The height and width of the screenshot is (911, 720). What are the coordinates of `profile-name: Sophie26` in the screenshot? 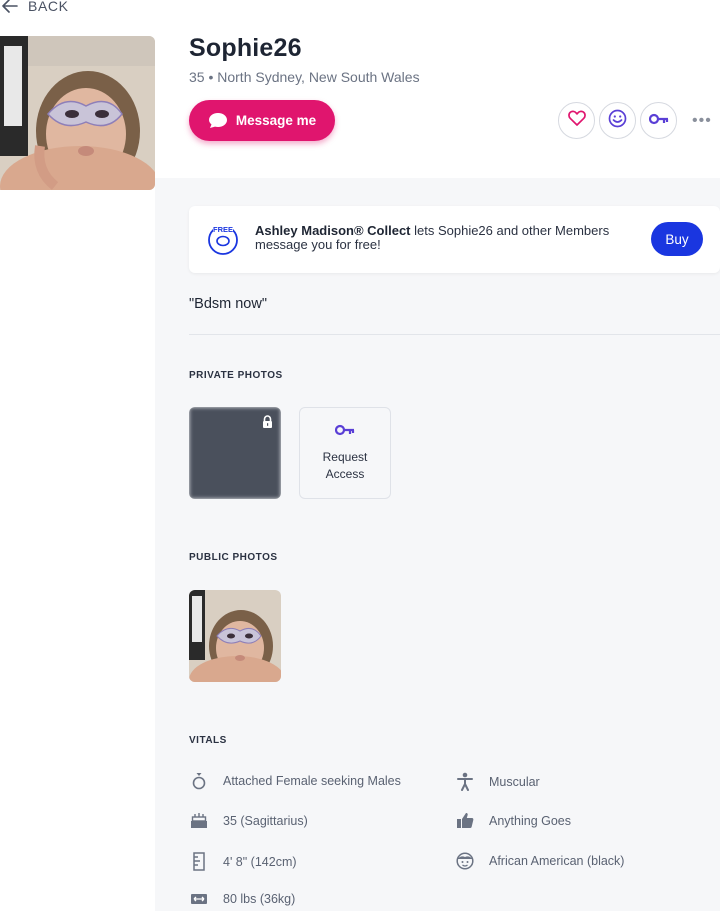 It's located at (245, 48).